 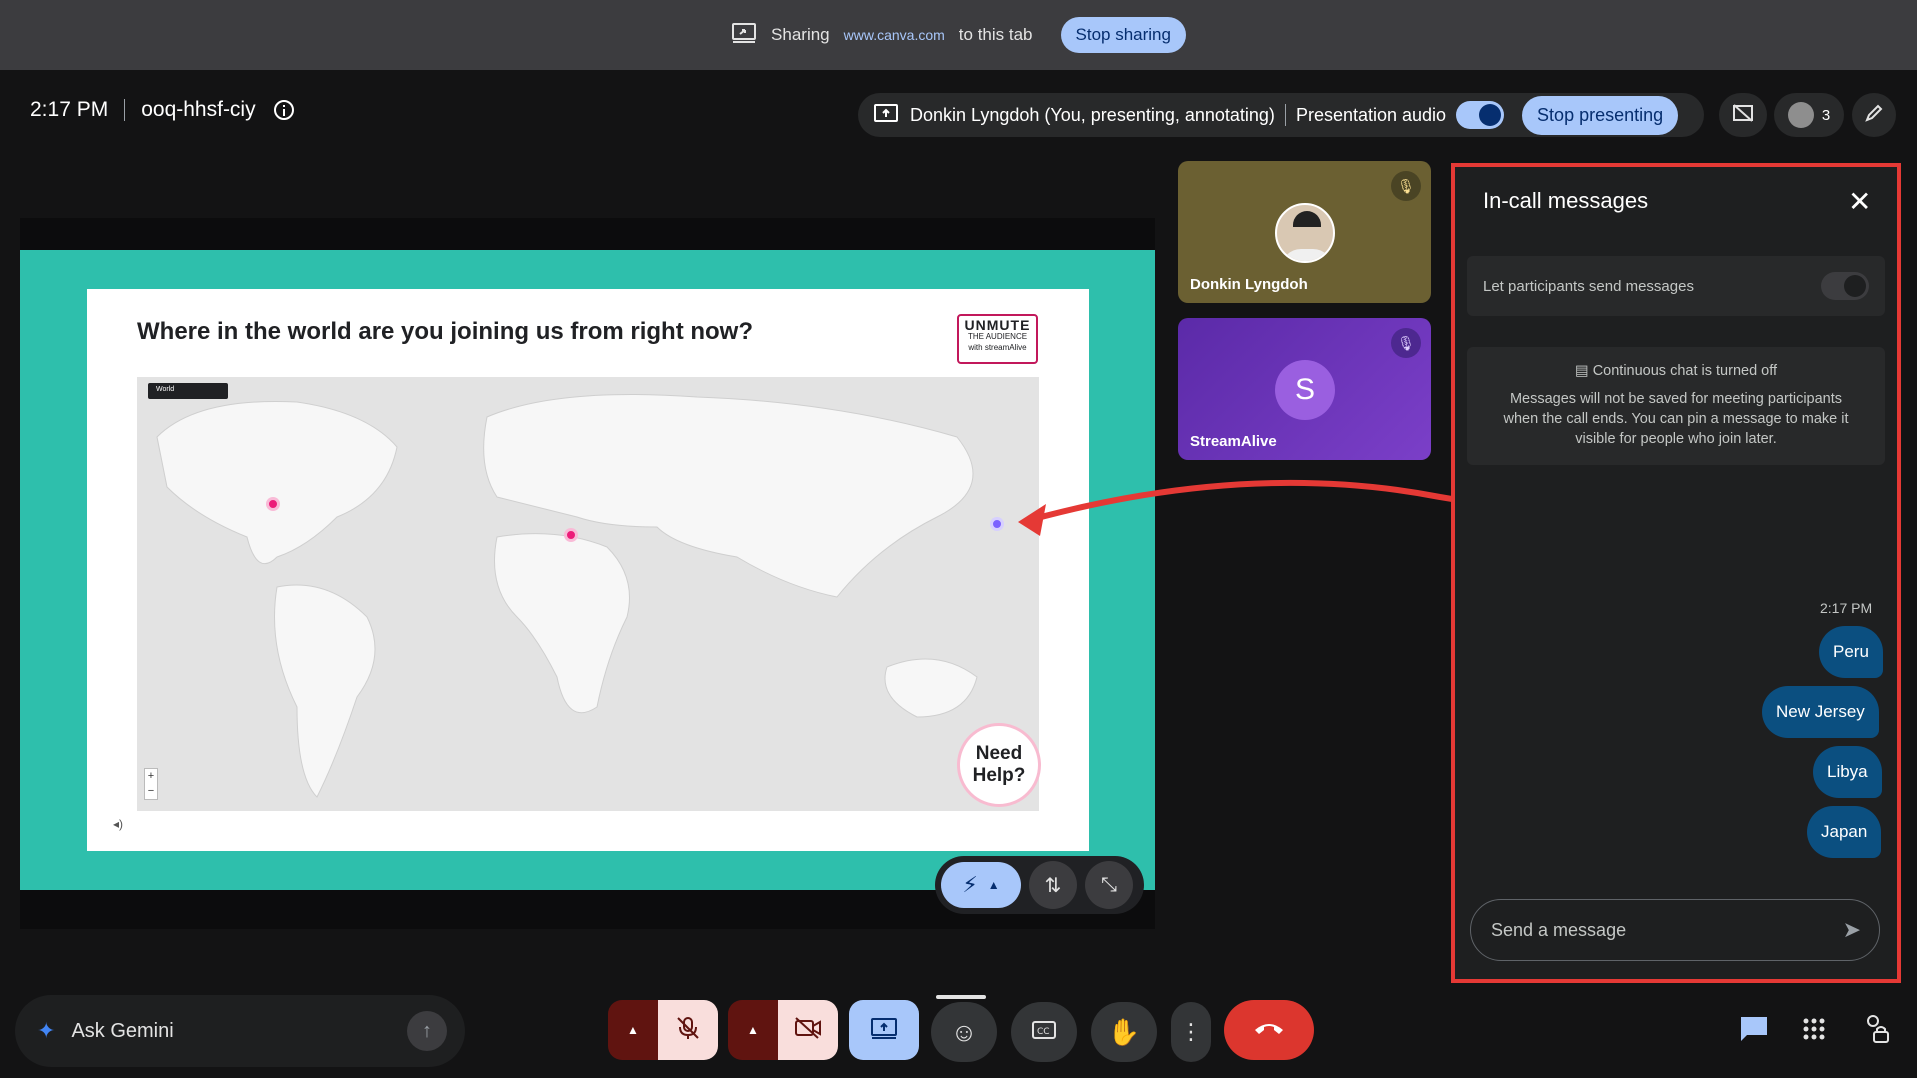 I want to click on camera-options-button: ▲, so click(x=753, y=1030).